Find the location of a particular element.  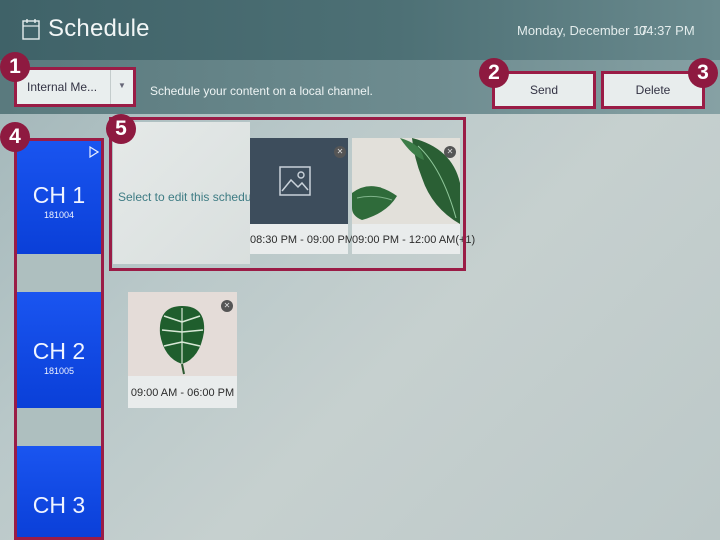

schedule-time: 09:00 AM - 06:00 PM is located at coordinates (182, 393).